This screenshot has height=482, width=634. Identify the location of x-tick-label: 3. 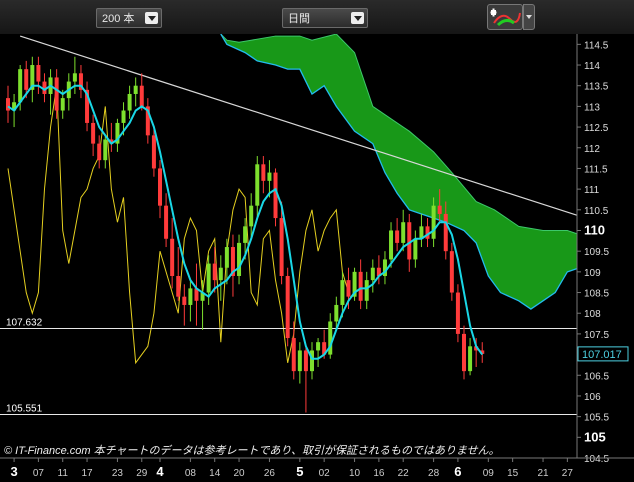
(13, 471).